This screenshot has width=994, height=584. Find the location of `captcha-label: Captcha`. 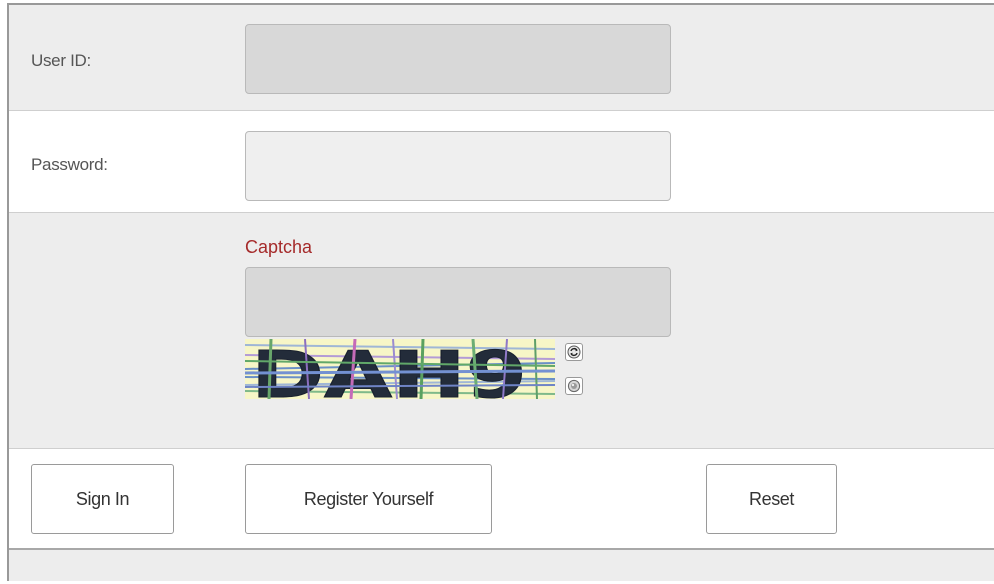

captcha-label: Captcha is located at coordinates (279, 247).